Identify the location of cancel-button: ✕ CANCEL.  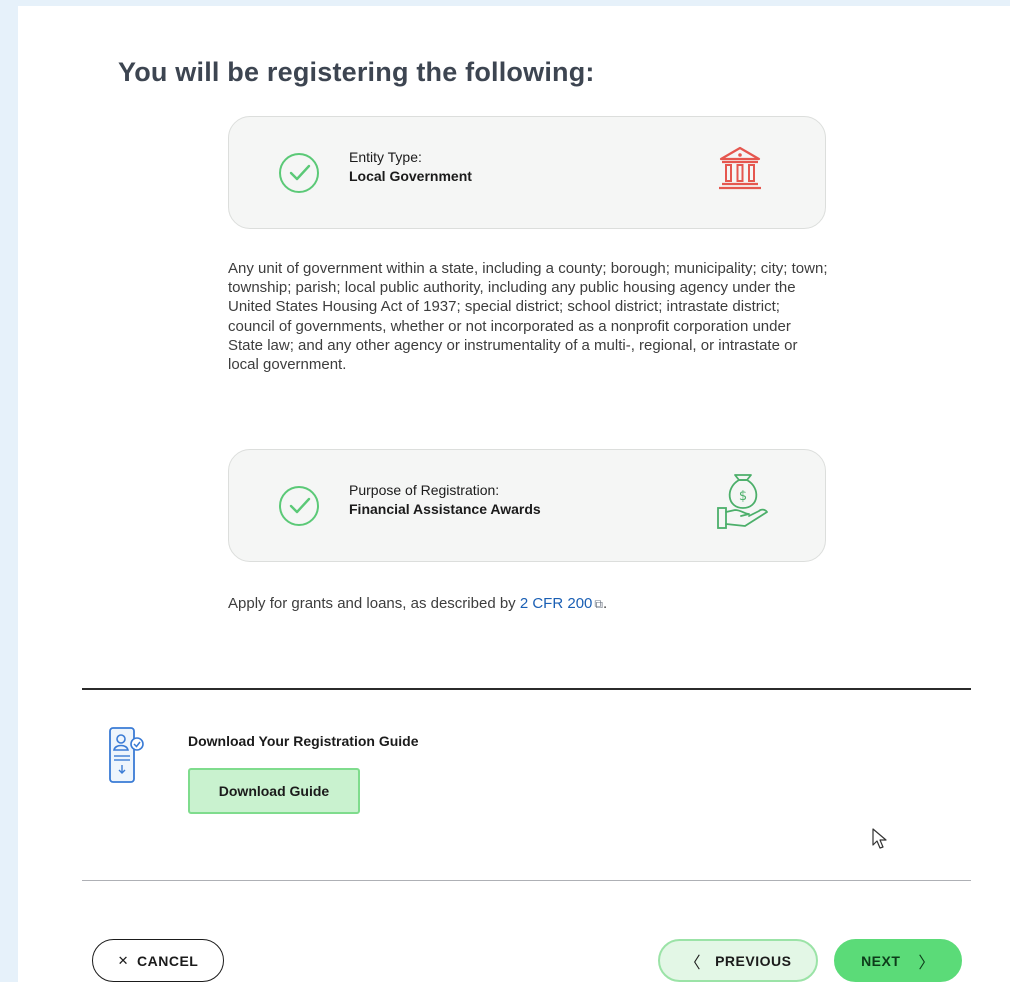
(158, 960).